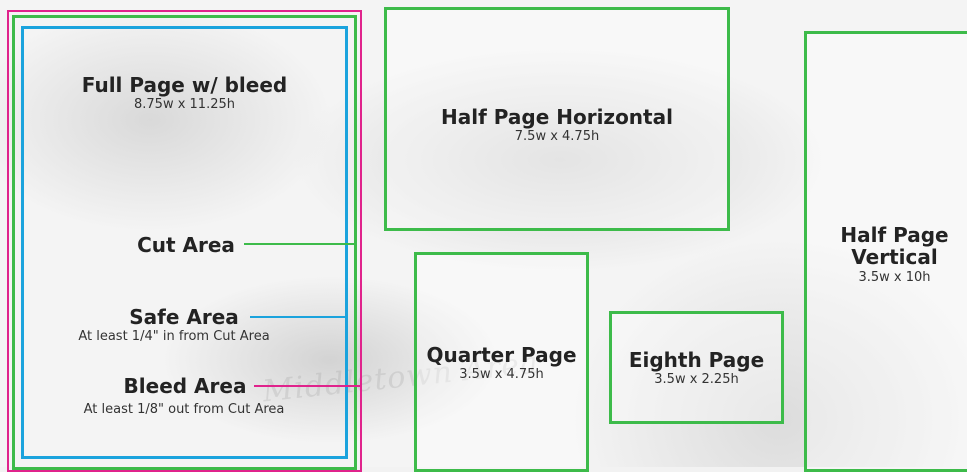 Image resolution: width=967 pixels, height=472 pixels. Describe the element at coordinates (184, 104) in the screenshot. I see `full-page-size: 8.75w x 11.25h` at that location.